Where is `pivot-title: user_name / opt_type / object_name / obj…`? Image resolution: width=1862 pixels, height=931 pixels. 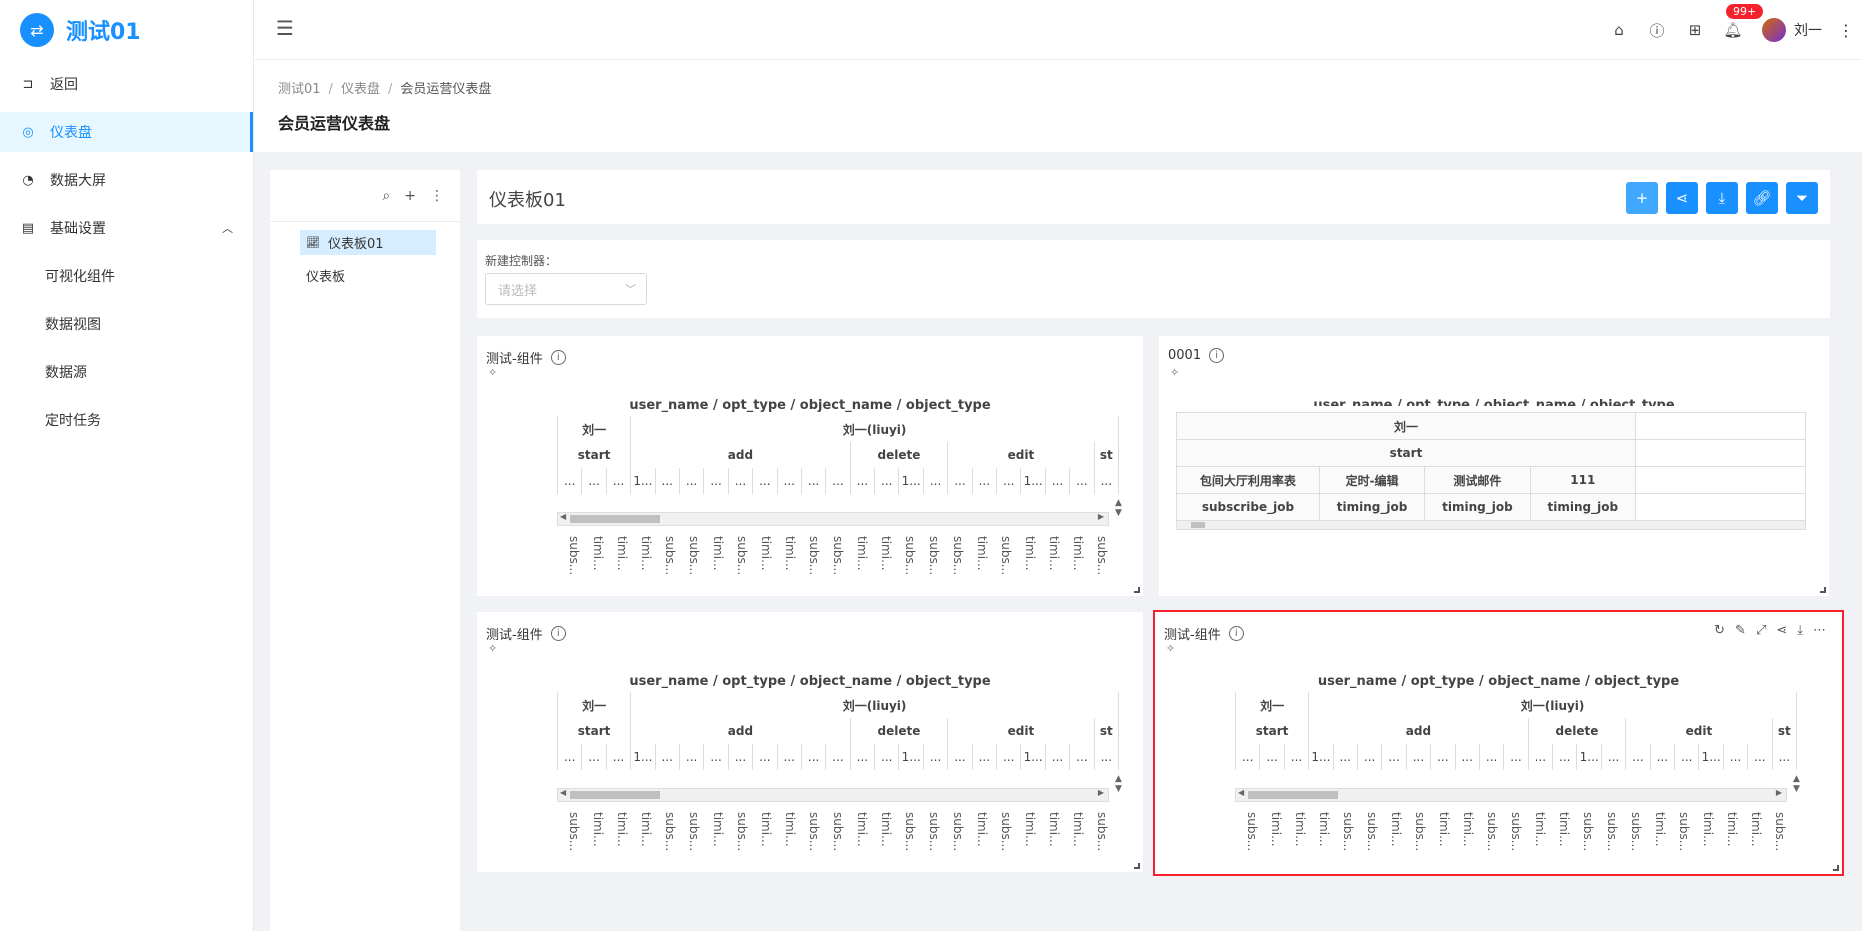
pivot-title: user_name / opt_type / object_name / obj… is located at coordinates (810, 405).